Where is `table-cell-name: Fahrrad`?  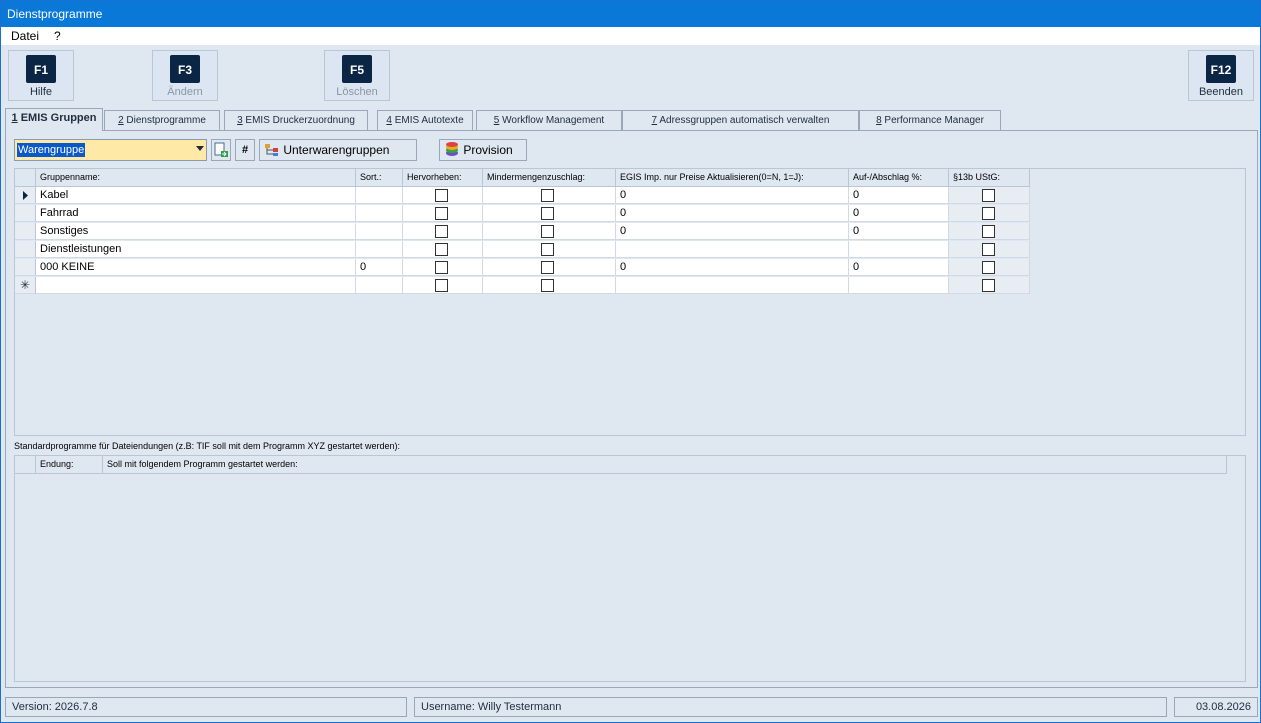
table-cell-name: Fahrrad is located at coordinates (196, 213).